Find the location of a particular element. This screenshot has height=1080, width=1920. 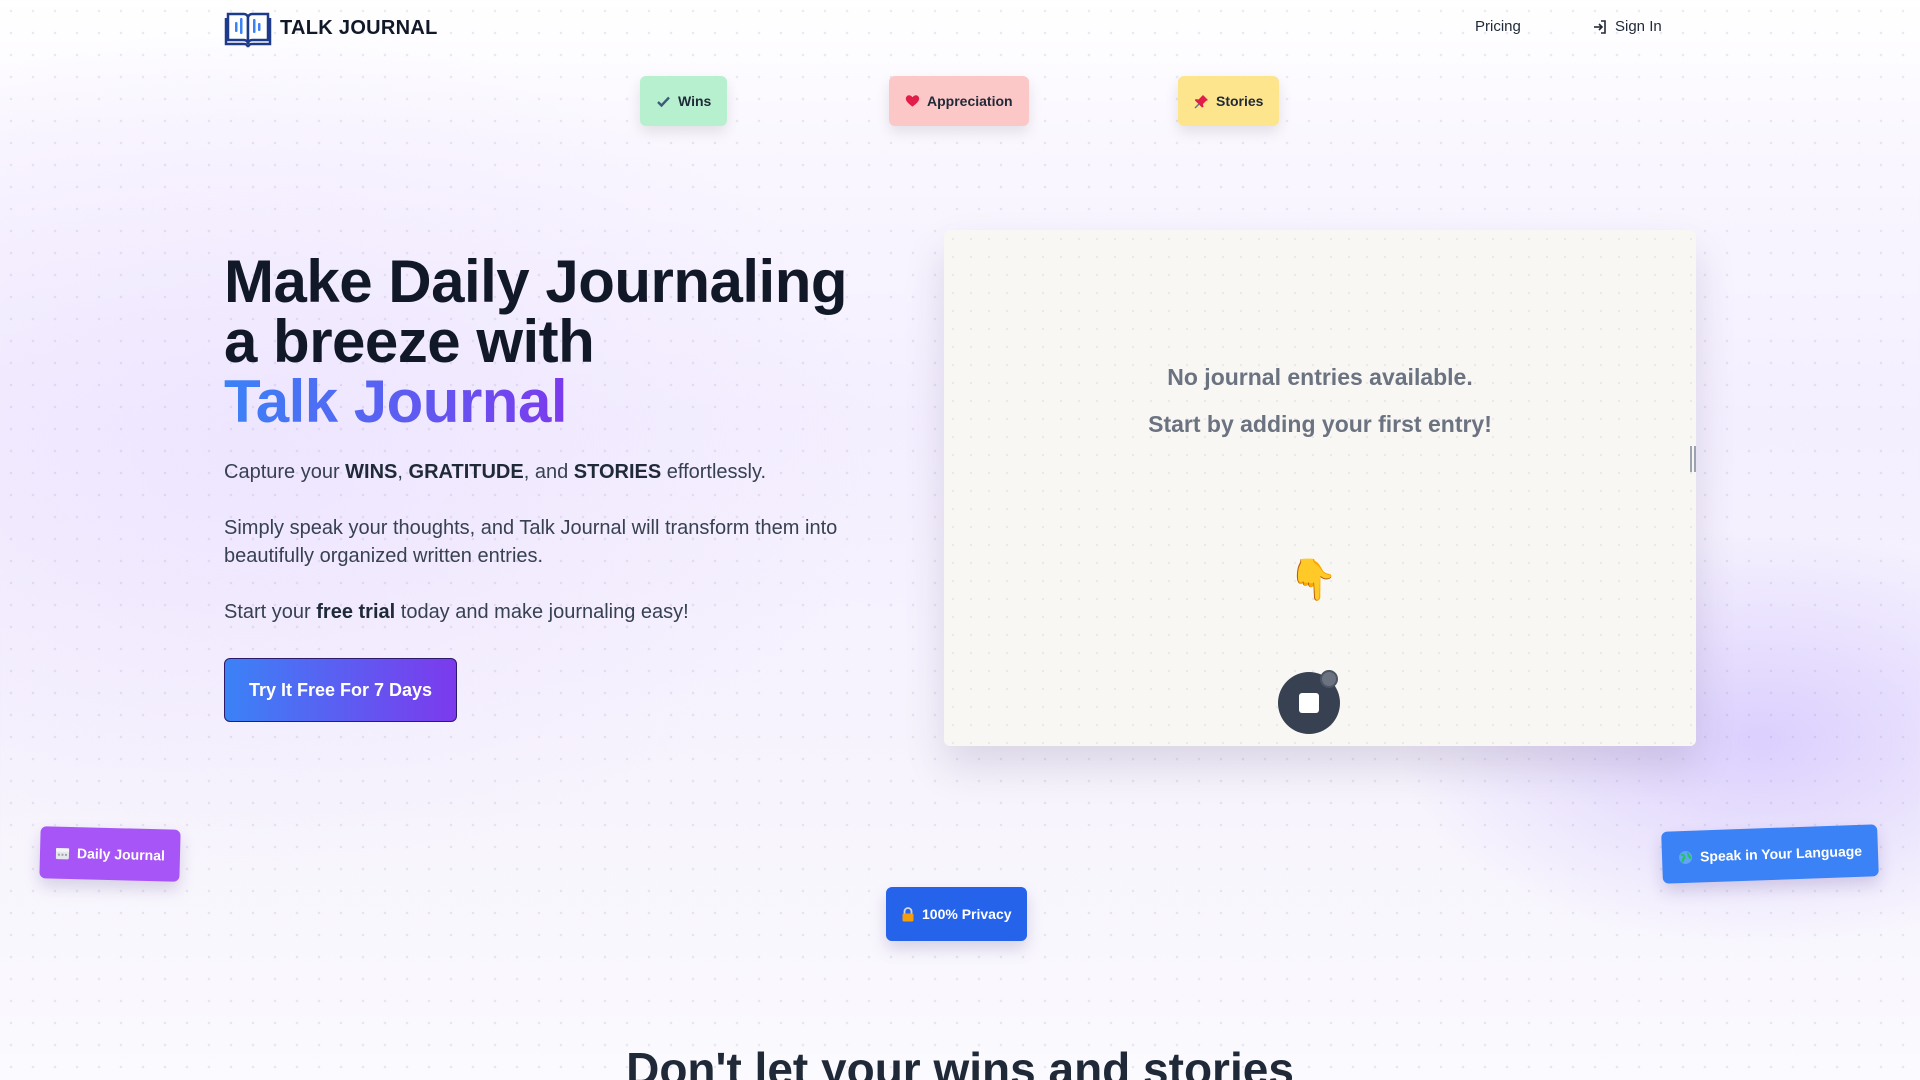

pointing-down-icon: 👇 is located at coordinates (1313, 580).